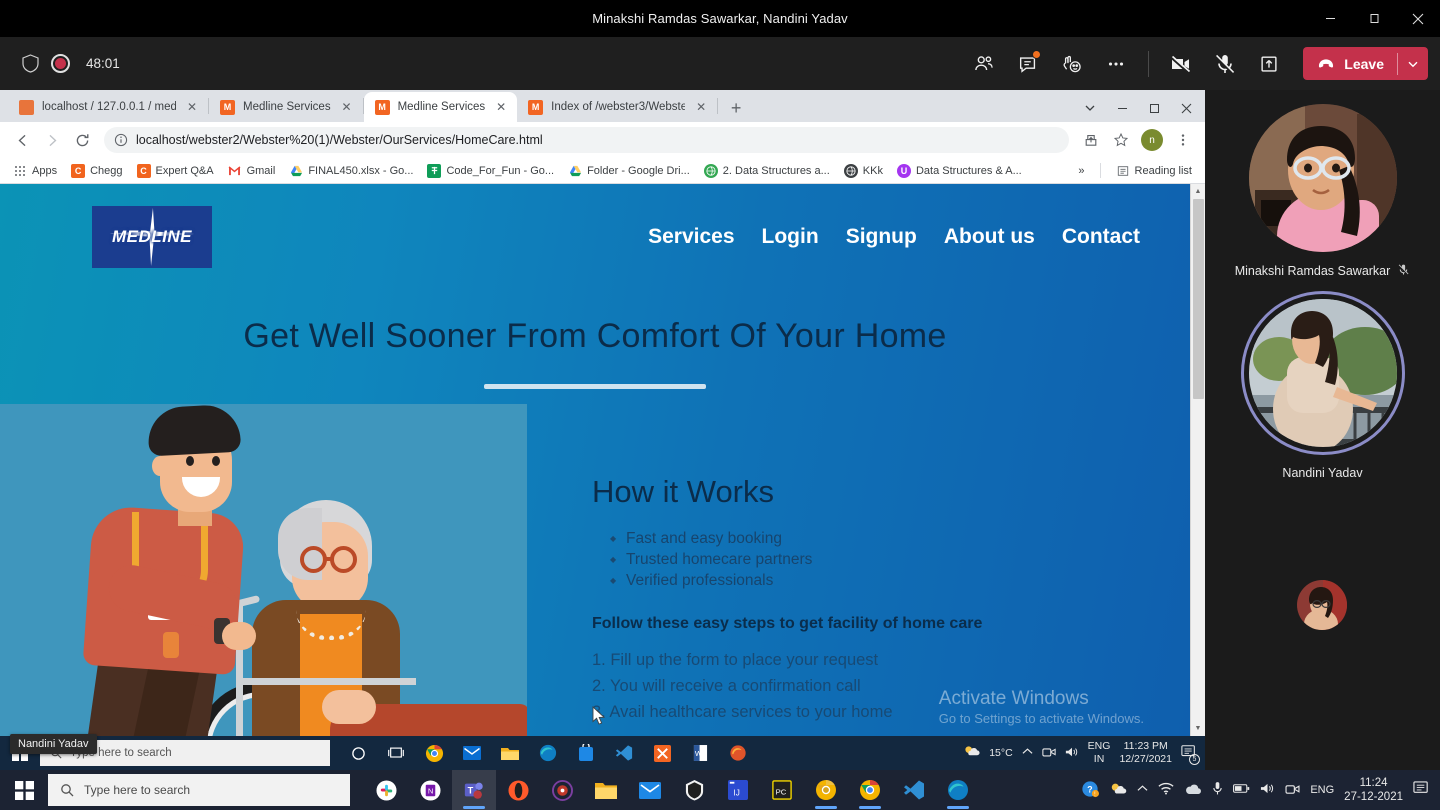 Image resolution: width=1440 pixels, height=810 pixels. I want to click on chevron-down-icon, so click(1413, 63).